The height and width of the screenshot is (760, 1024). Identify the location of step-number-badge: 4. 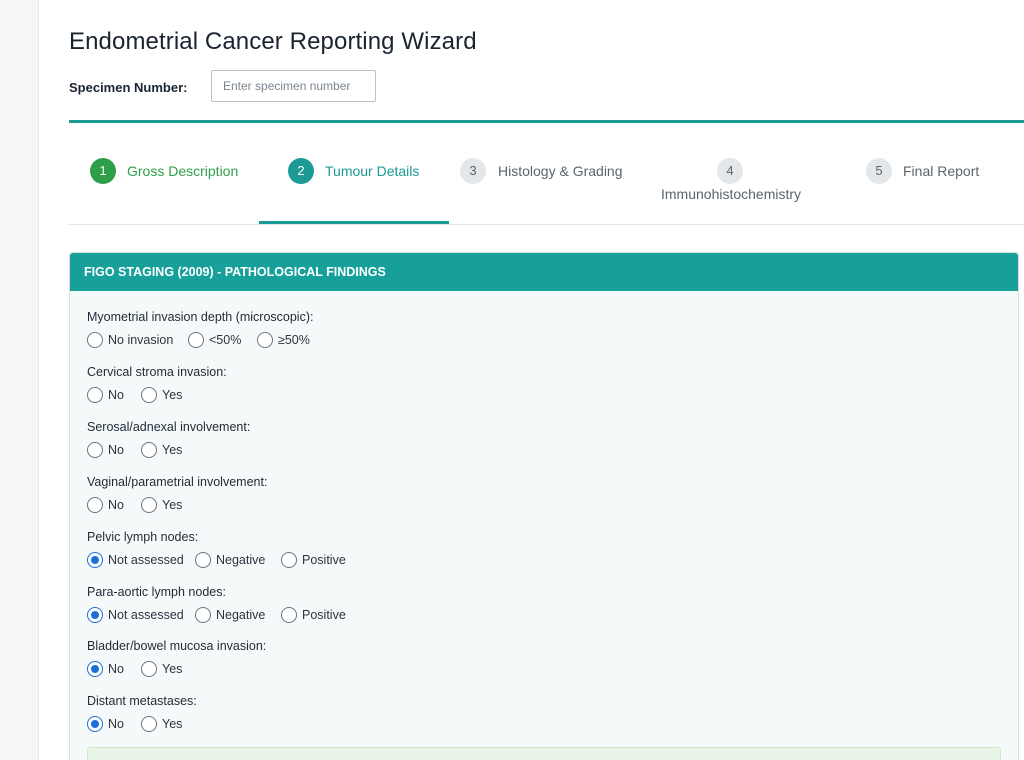
(730, 171).